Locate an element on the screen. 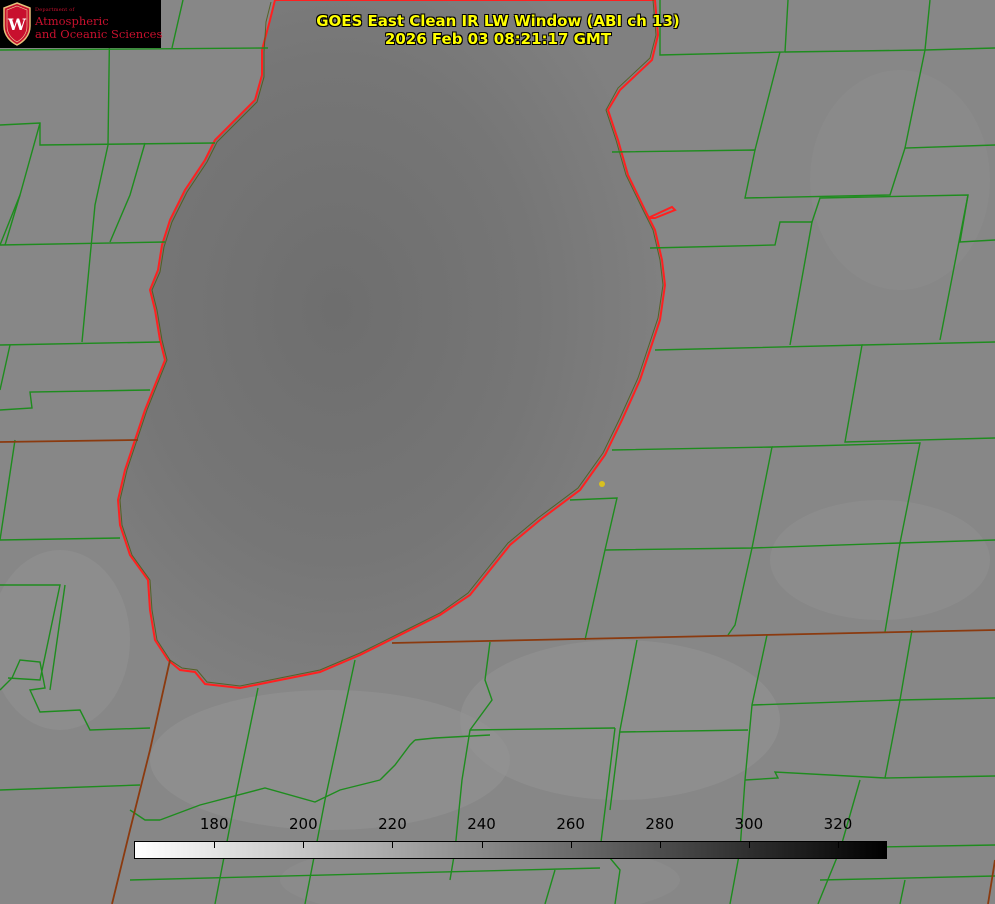 The image size is (995, 904). station-marker is located at coordinates (602, 484).